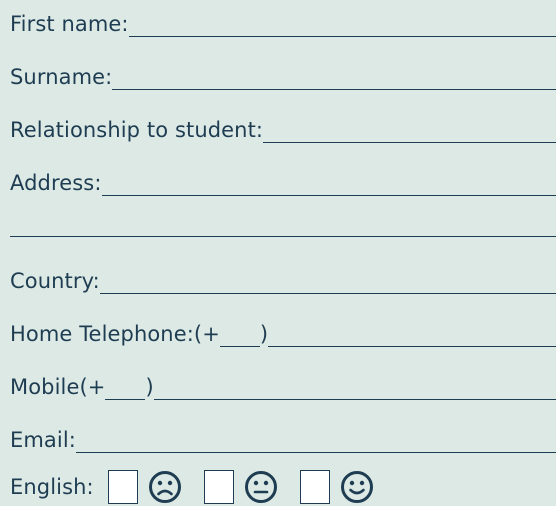  What do you see at coordinates (356, 487) in the screenshot?
I see `smiley-face-icon` at bounding box center [356, 487].